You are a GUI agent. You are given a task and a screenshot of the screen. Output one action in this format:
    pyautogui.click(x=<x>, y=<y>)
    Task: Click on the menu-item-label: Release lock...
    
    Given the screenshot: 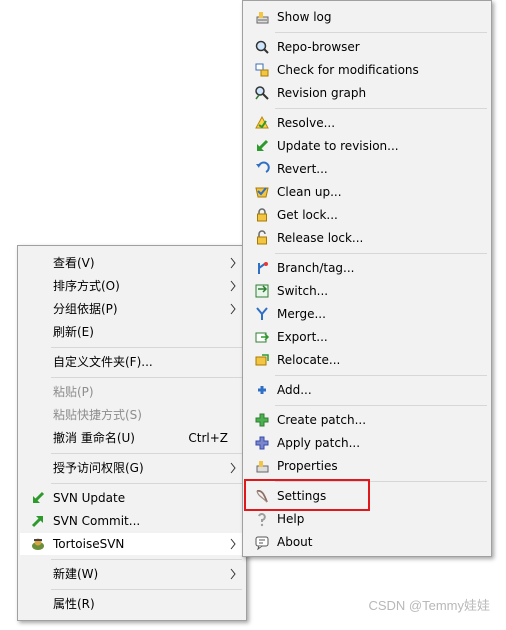 What is the action you would take?
    pyautogui.click(x=320, y=238)
    